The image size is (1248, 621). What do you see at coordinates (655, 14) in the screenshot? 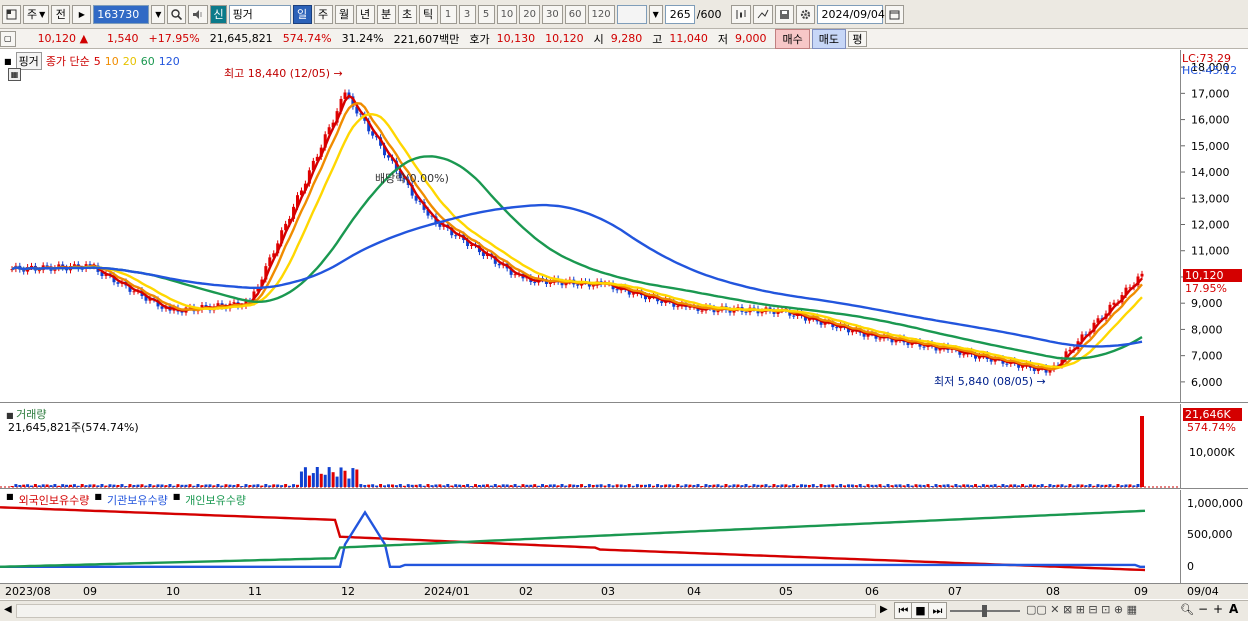
I see `interval-dropdown-button: ▼` at bounding box center [655, 14].